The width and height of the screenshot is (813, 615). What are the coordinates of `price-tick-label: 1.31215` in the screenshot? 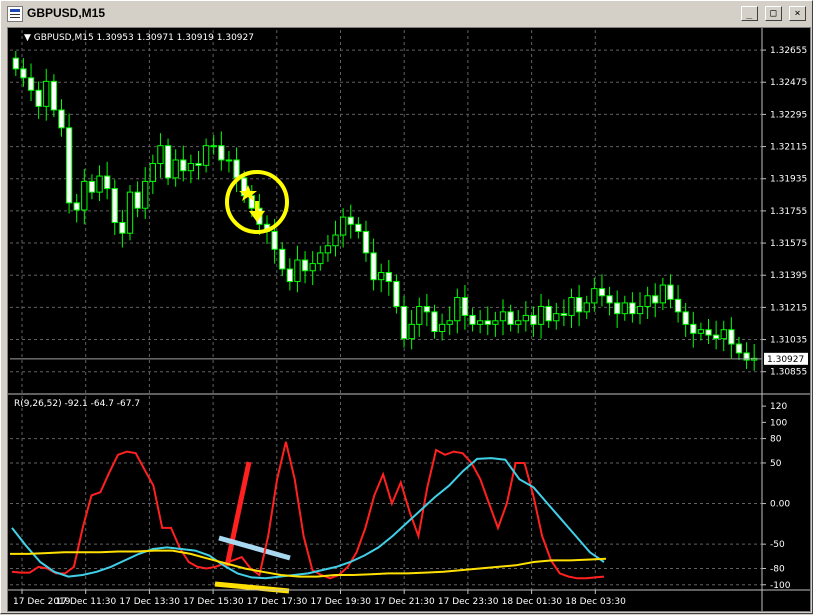 It's located at (788, 308).